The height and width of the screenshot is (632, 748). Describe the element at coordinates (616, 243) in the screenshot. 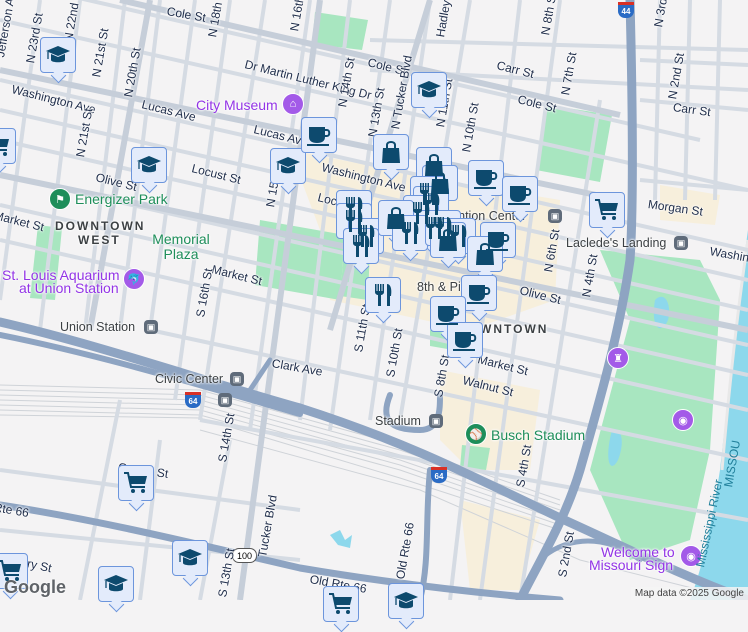

I see `lacledes-landing-label: Laclede's Landing` at that location.